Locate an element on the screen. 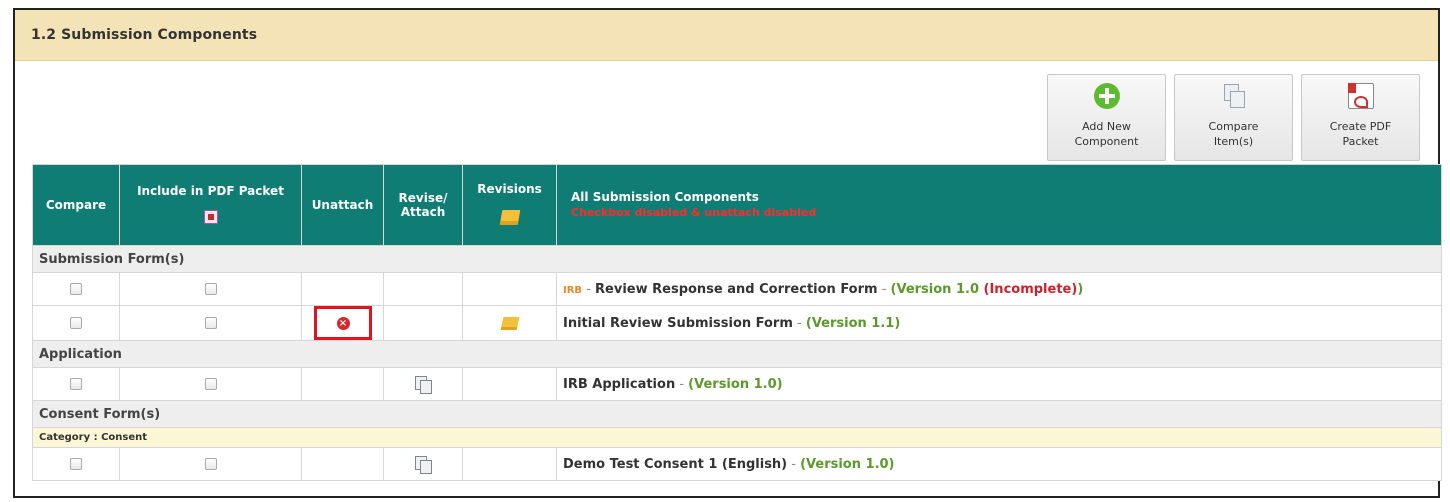 The image size is (1450, 502). include-pdf-header: Include in PDF Packet is located at coordinates (210, 205).